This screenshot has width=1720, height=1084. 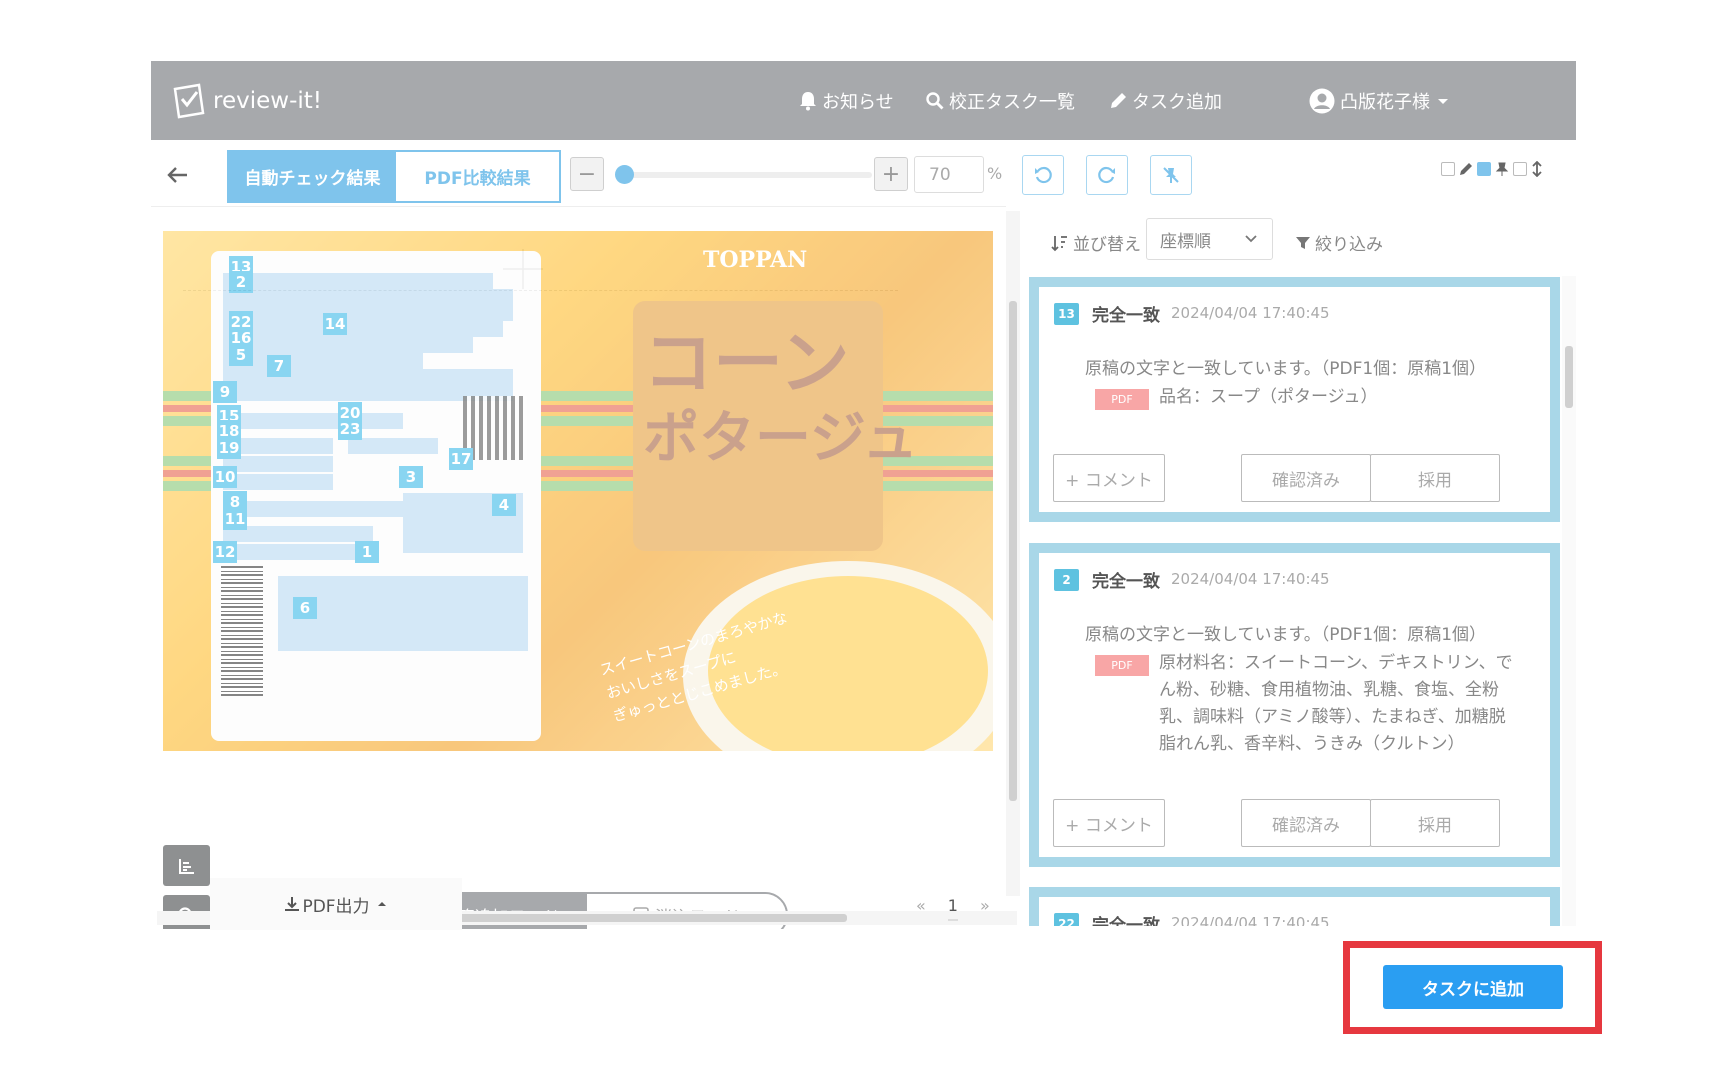 I want to click on marker-3: 3, so click(x=411, y=477).